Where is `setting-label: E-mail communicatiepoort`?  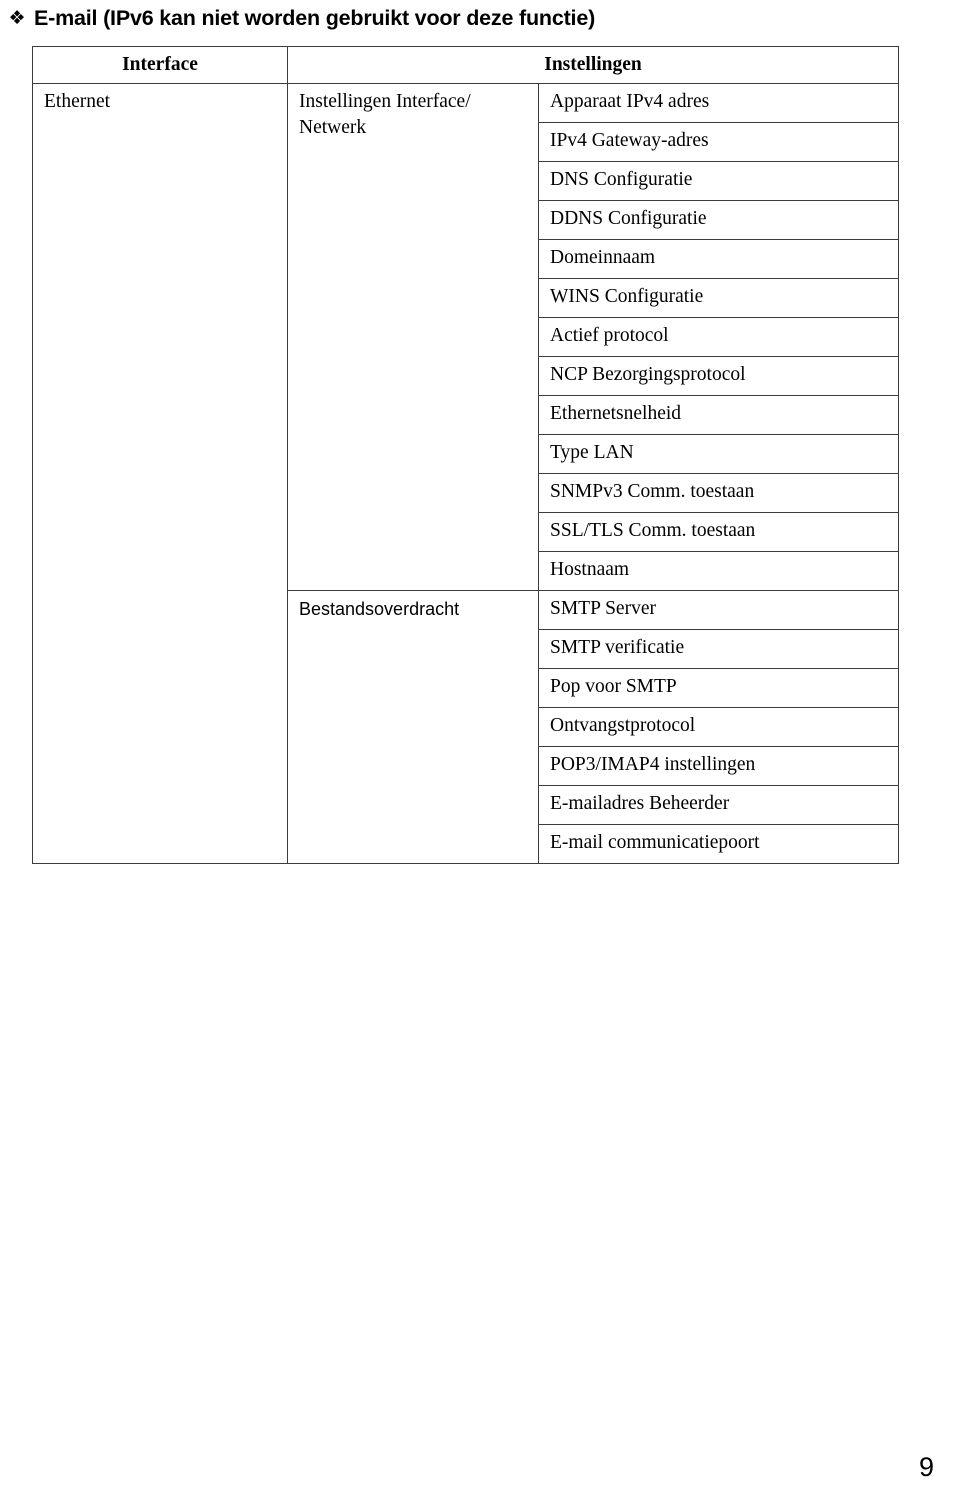 setting-label: E-mail communicatiepoort is located at coordinates (655, 842).